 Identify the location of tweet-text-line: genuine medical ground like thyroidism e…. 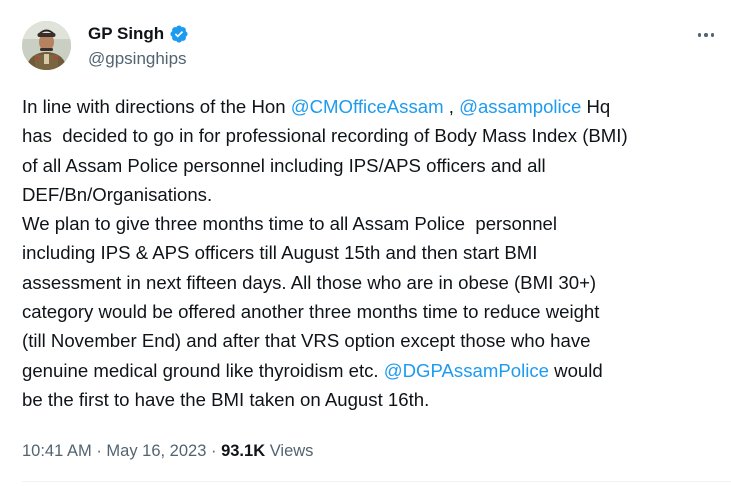
(371, 370).